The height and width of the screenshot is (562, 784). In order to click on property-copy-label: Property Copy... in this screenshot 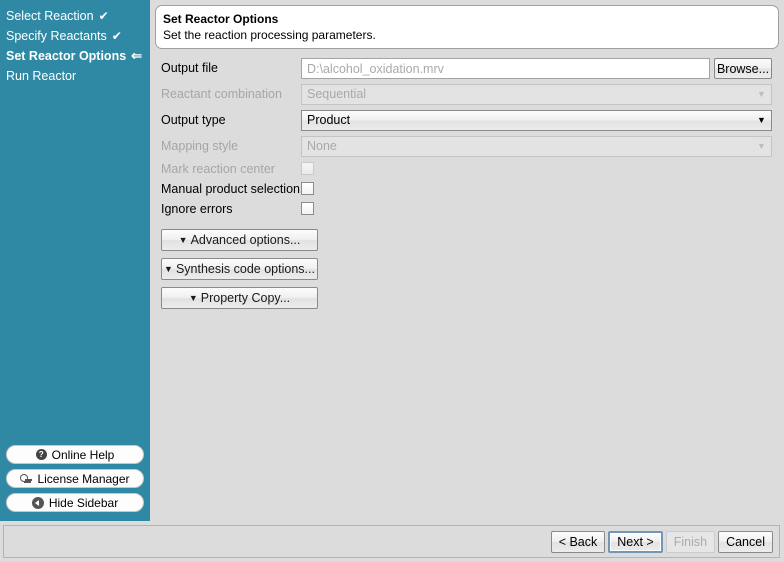, I will do `click(245, 298)`.